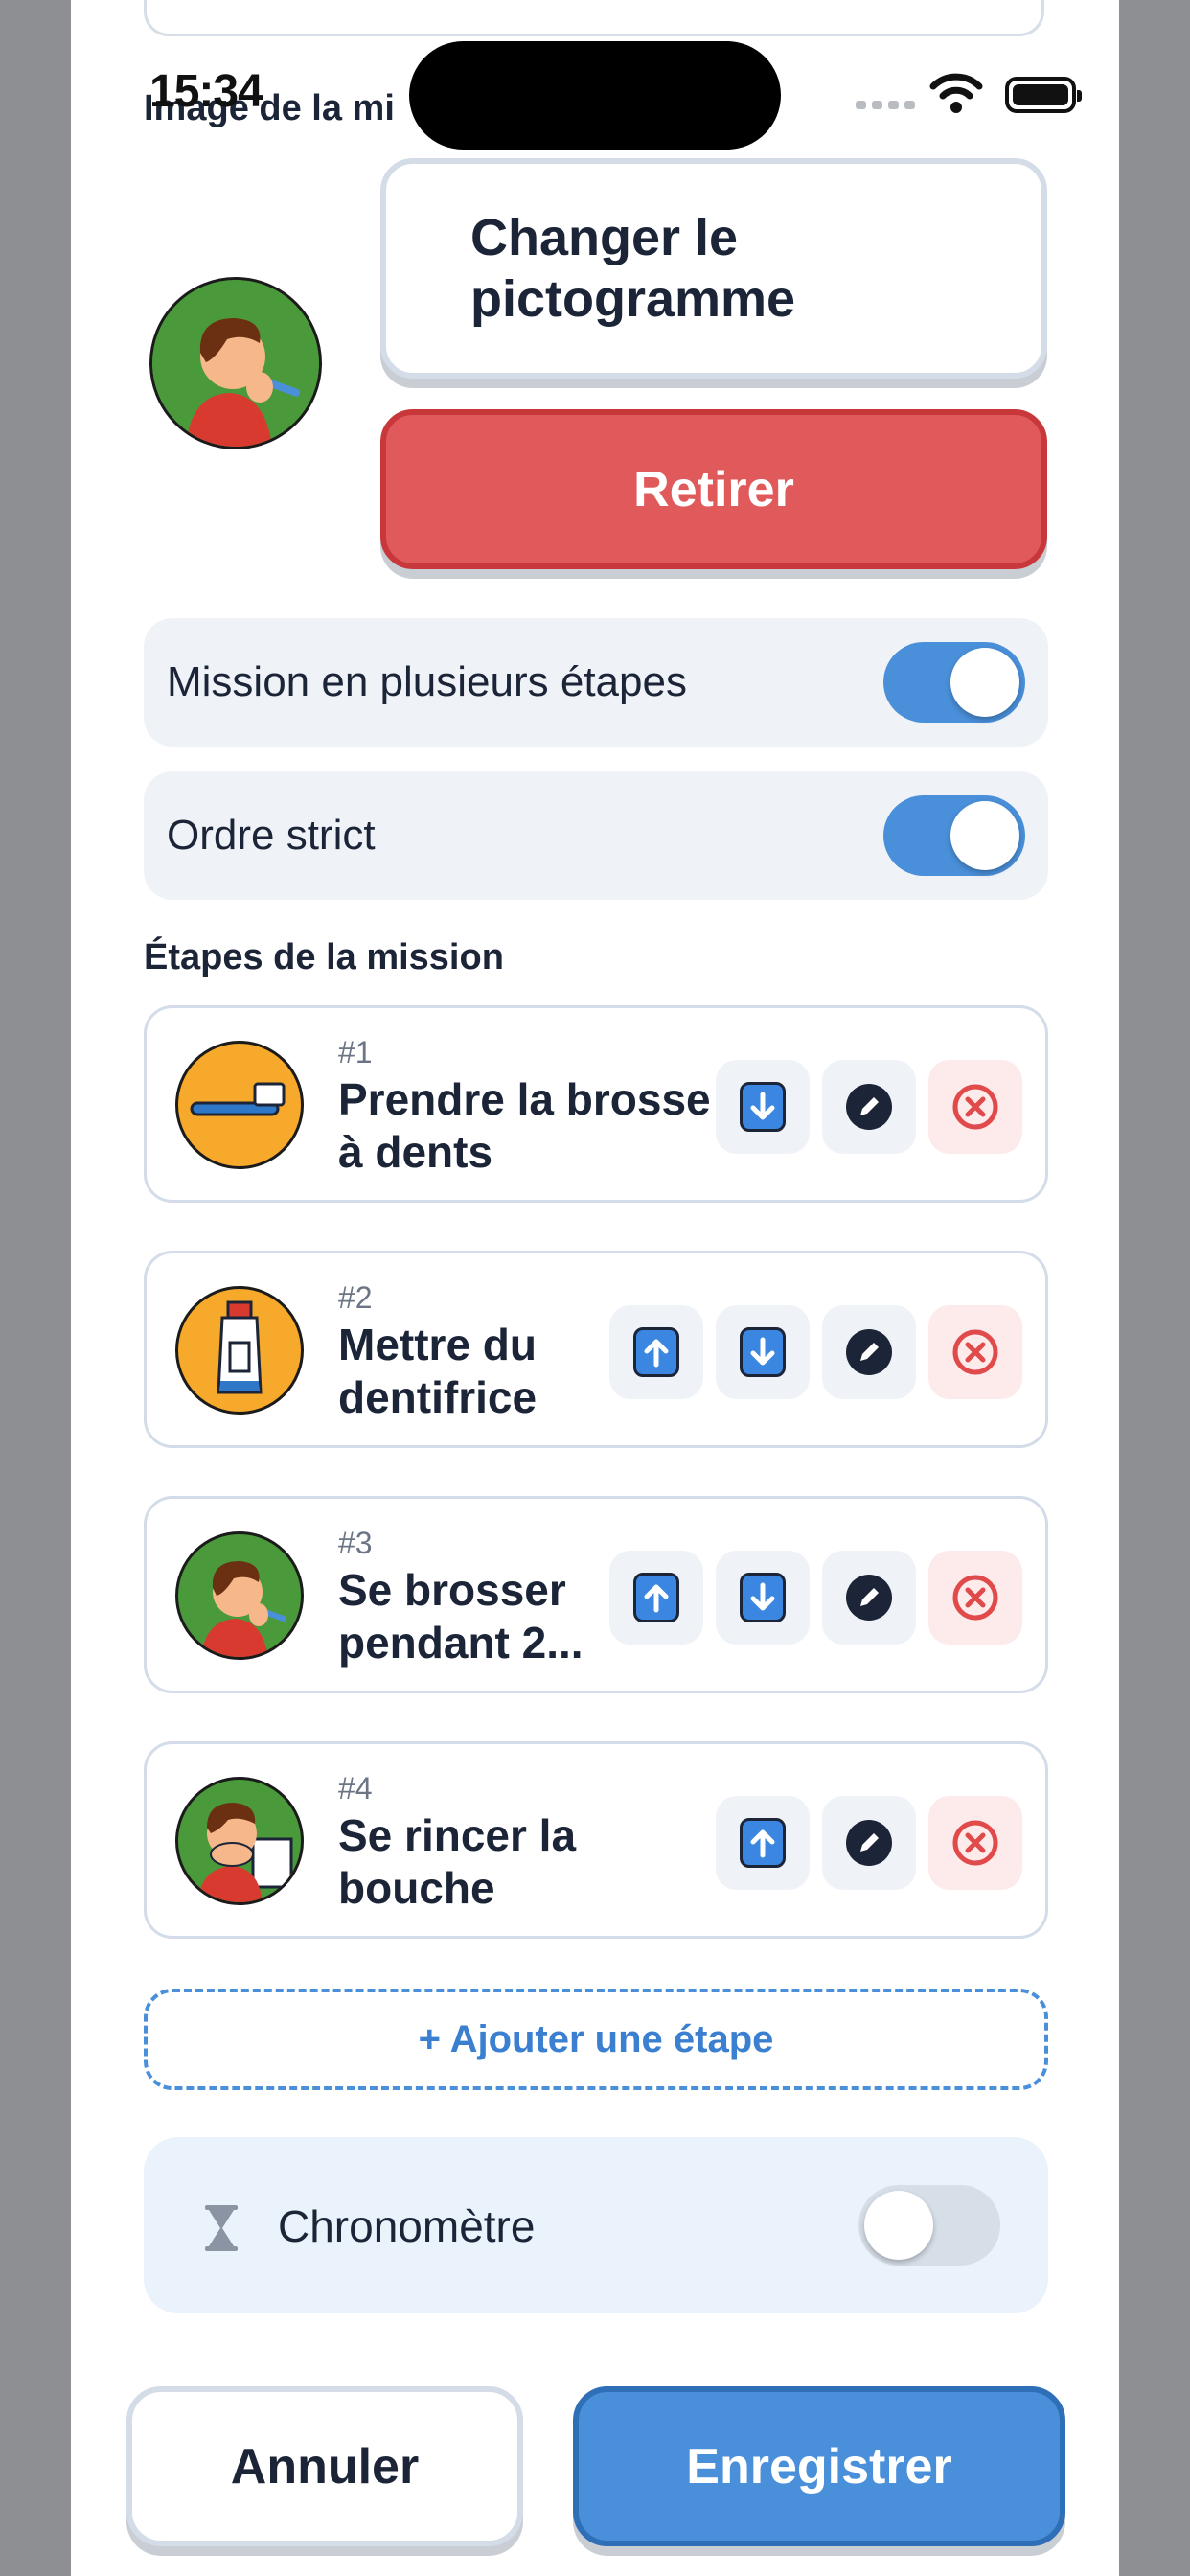  I want to click on step-number: #4, so click(356, 1788).